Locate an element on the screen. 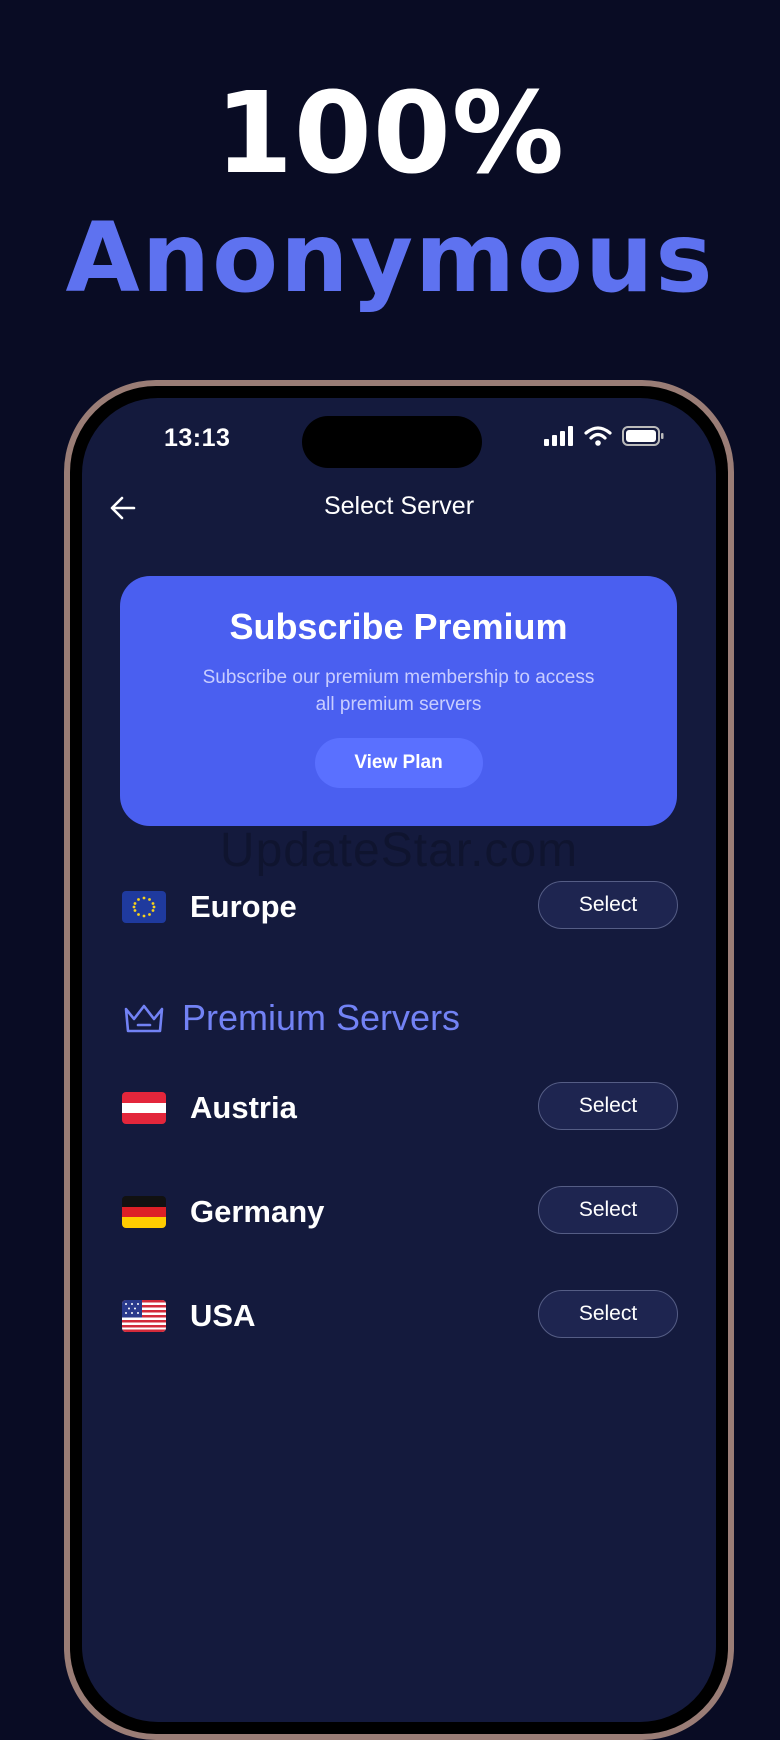  select-button-austria: Select is located at coordinates (608, 1106).